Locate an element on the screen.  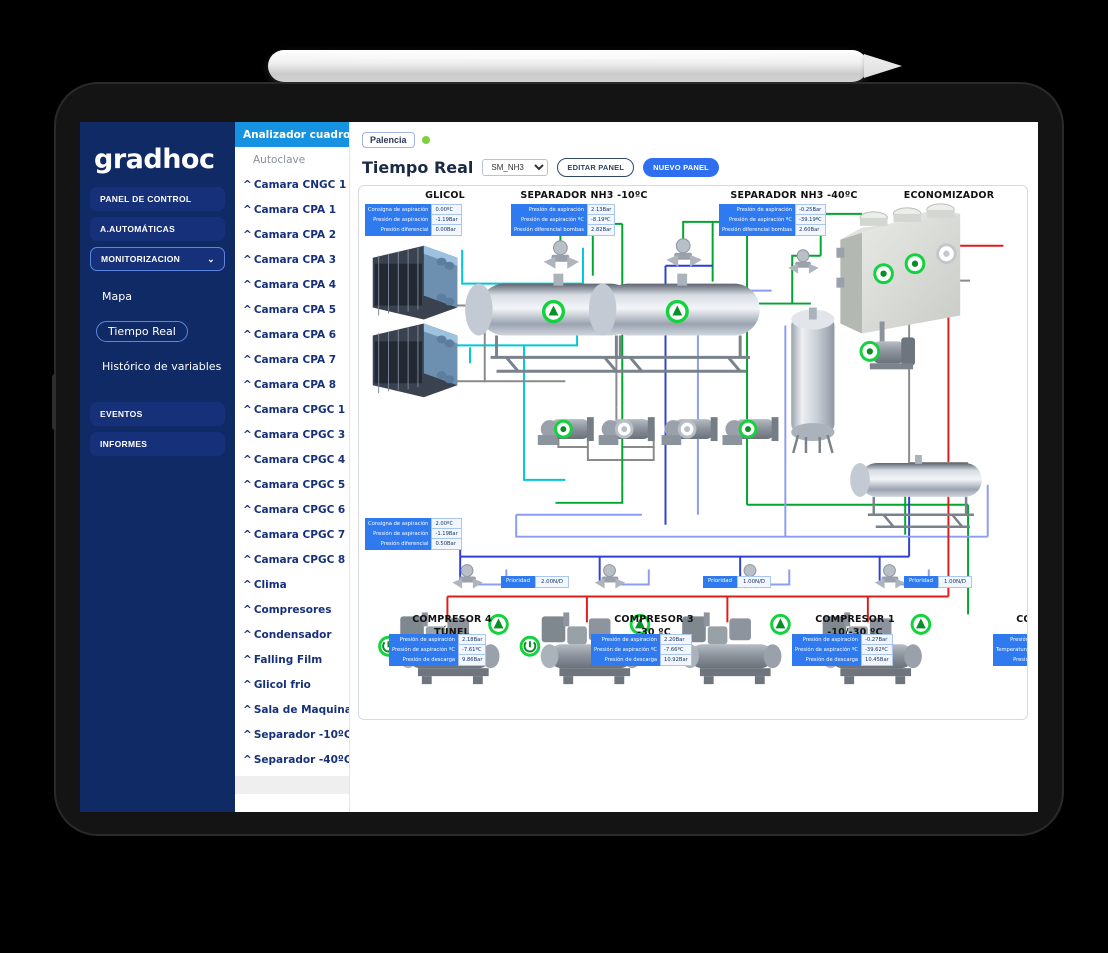
table-row: Presión de aspiración ºC -39.62ºC is located at coordinates (842, 650).